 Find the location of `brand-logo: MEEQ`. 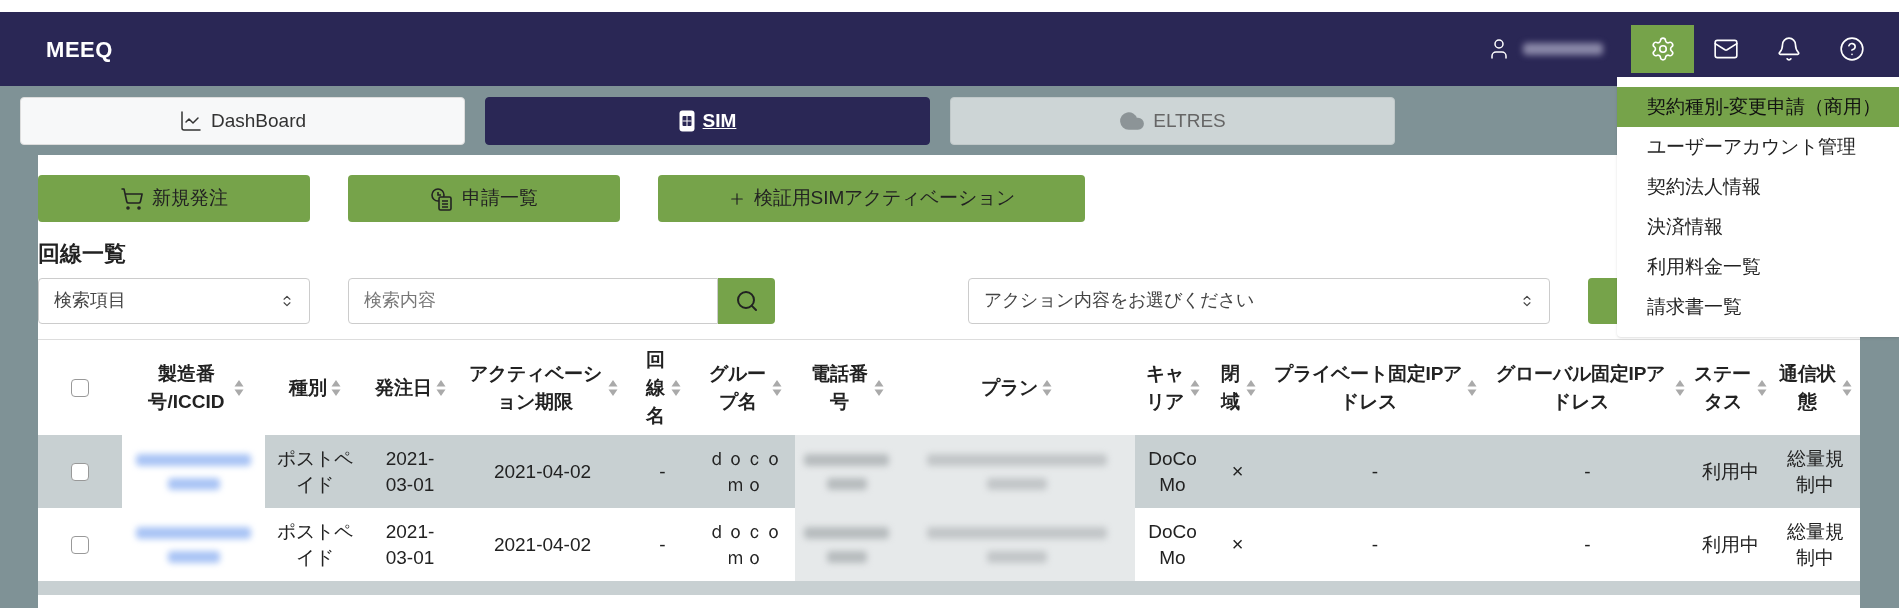

brand-logo: MEEQ is located at coordinates (79, 49).